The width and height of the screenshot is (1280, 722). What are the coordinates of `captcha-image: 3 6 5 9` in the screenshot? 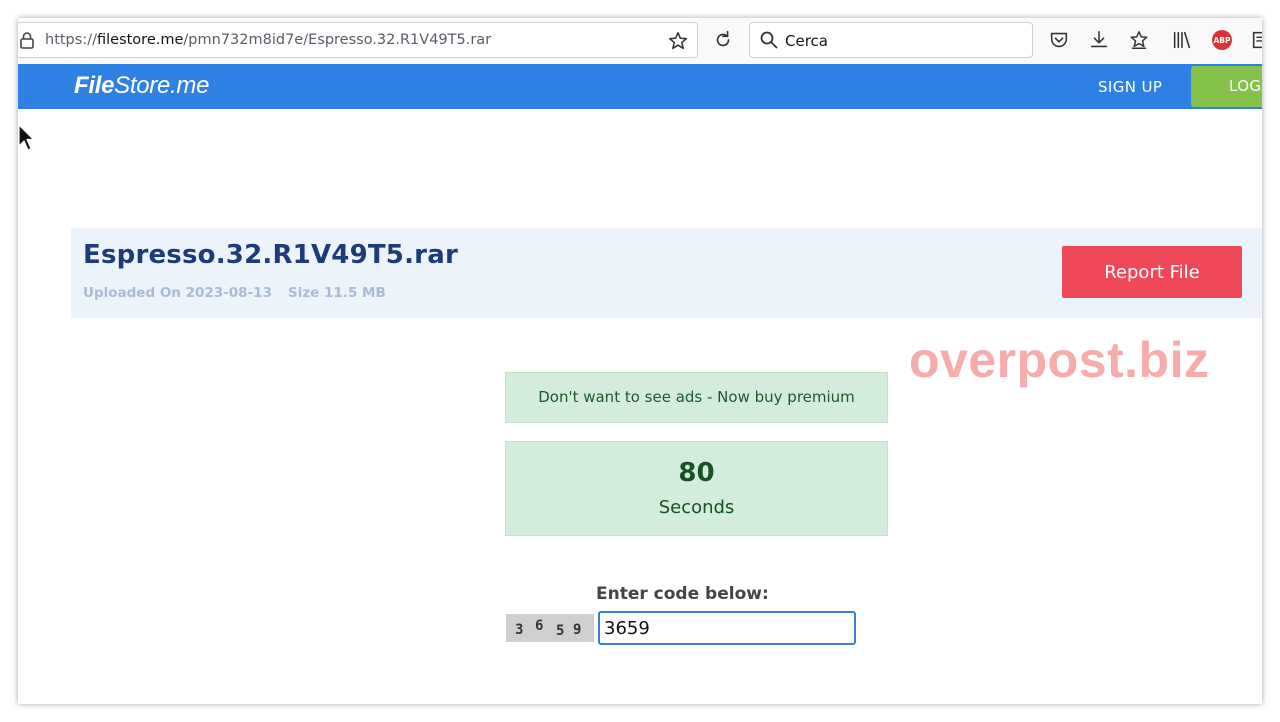 It's located at (550, 628).